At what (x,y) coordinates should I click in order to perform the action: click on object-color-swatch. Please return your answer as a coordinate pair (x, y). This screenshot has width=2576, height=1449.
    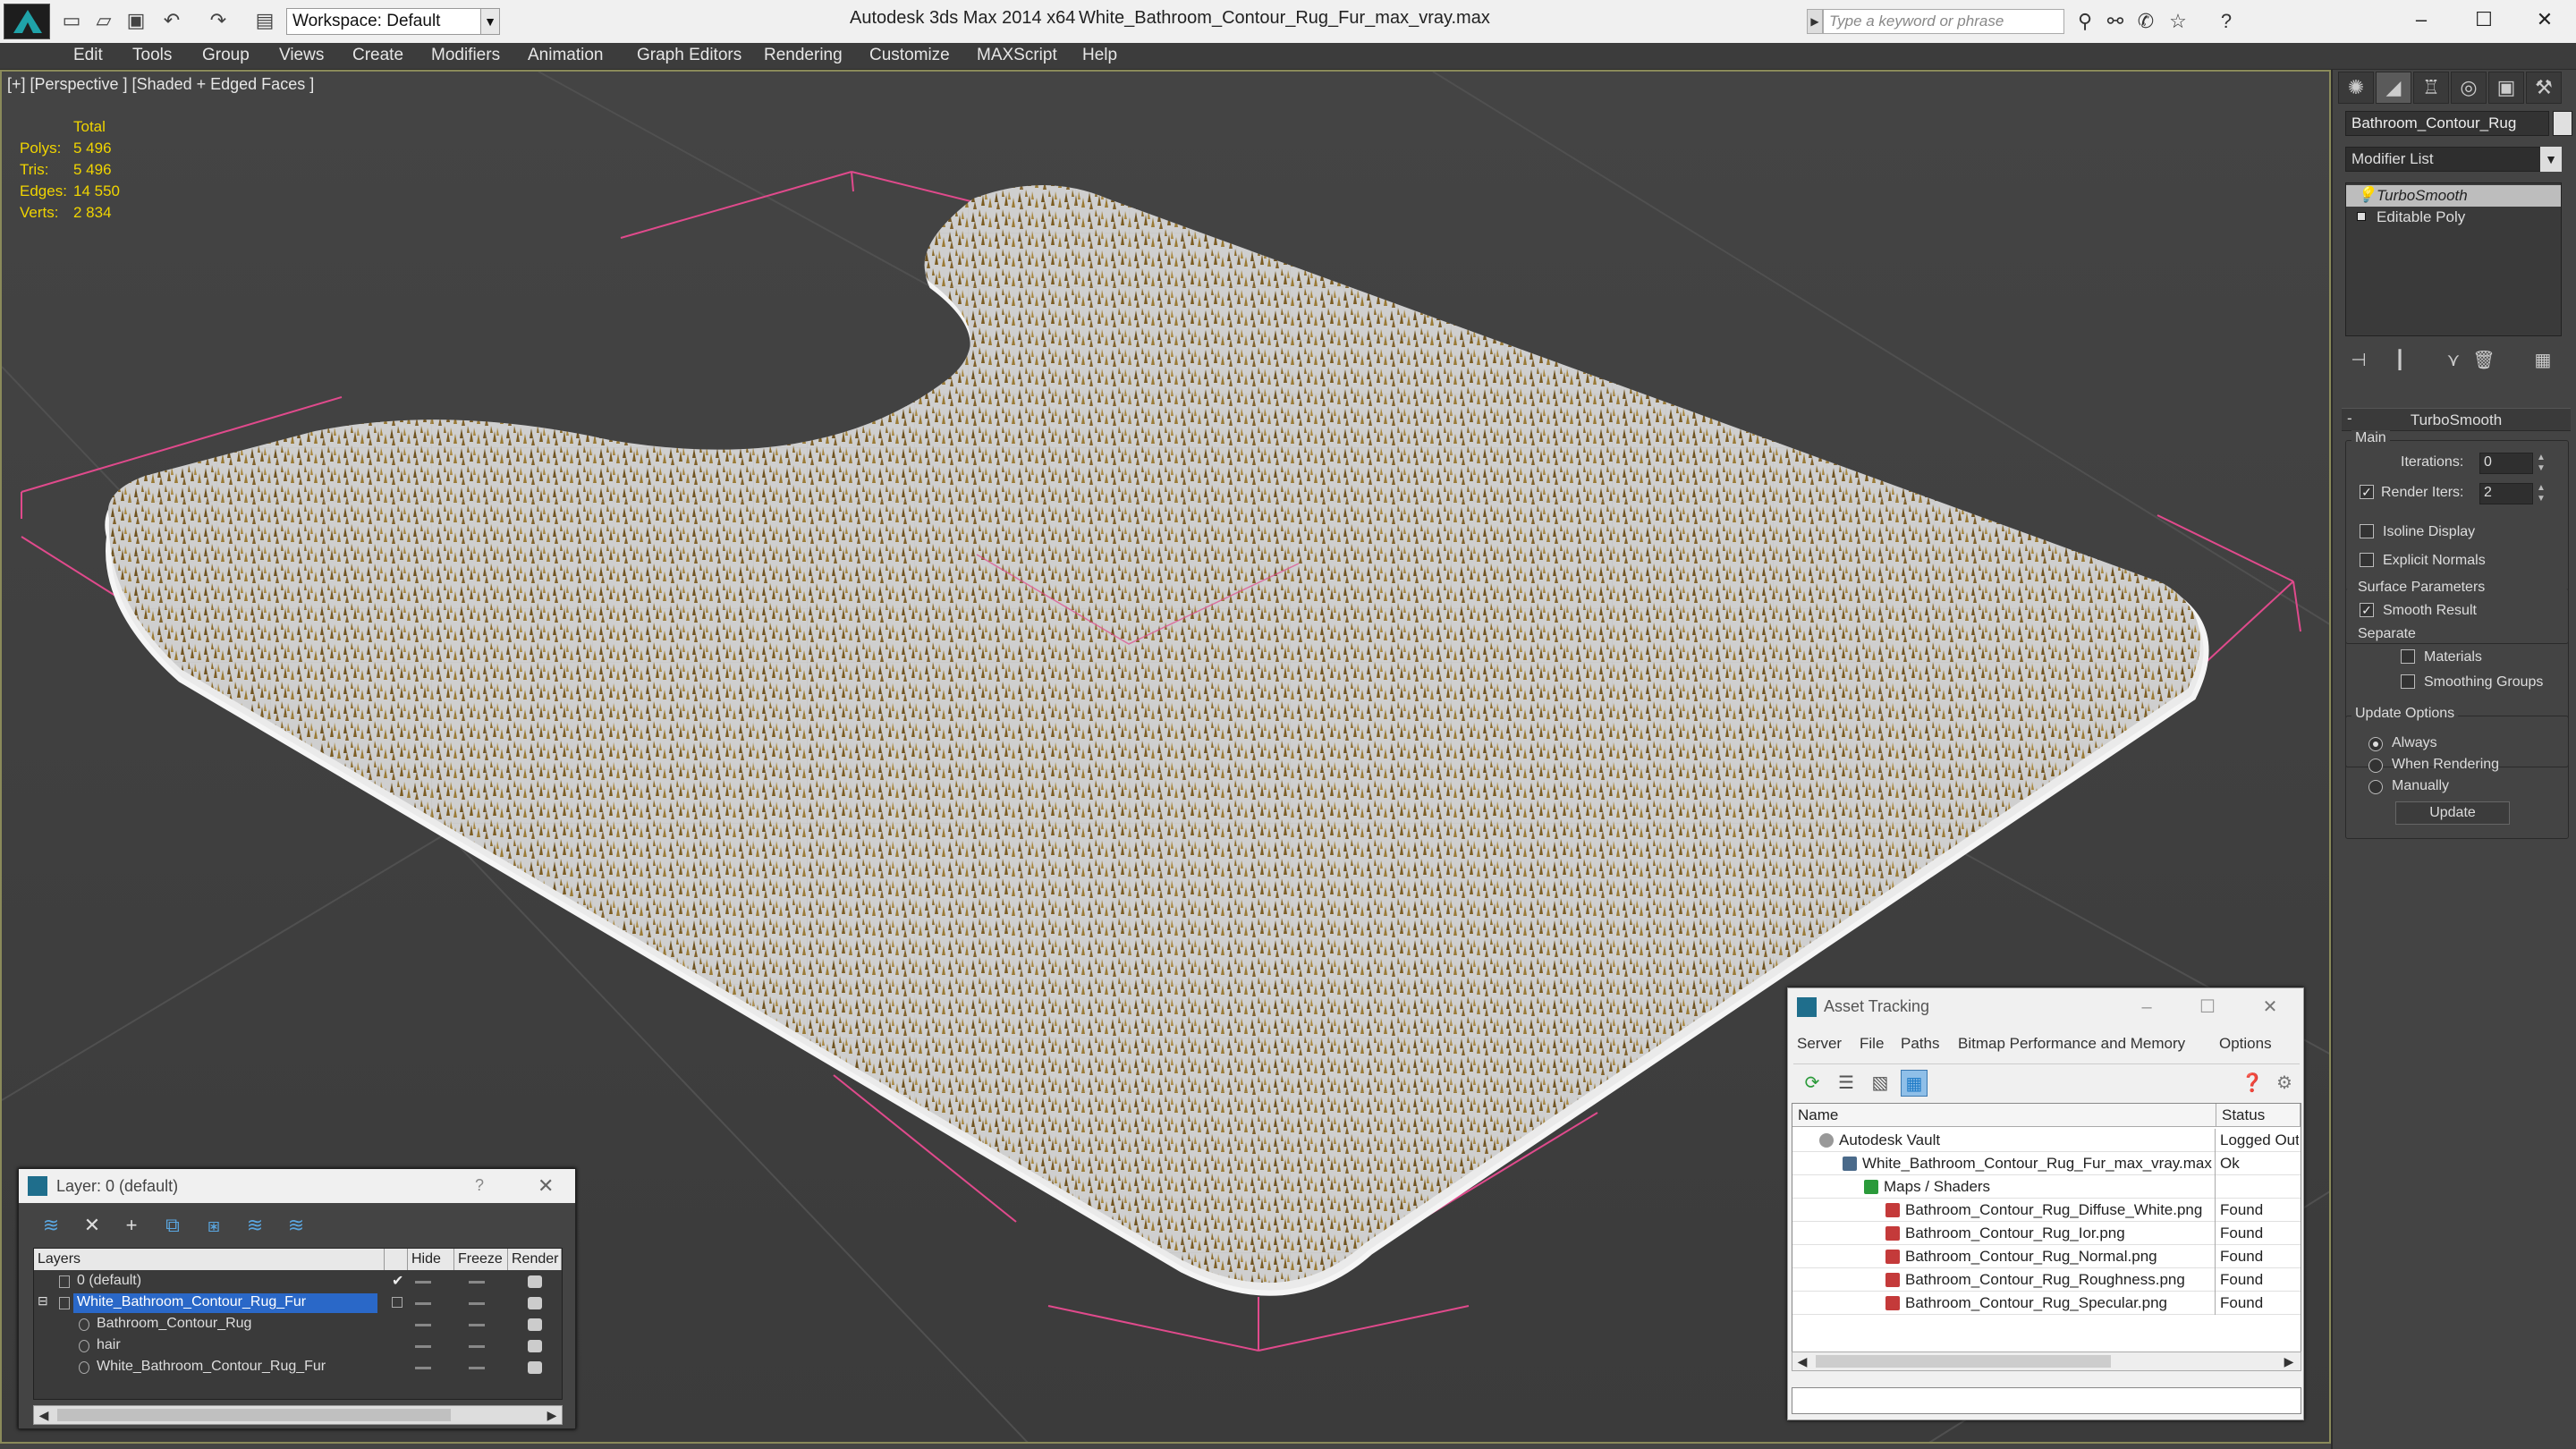
    Looking at the image, I should click on (2562, 123).